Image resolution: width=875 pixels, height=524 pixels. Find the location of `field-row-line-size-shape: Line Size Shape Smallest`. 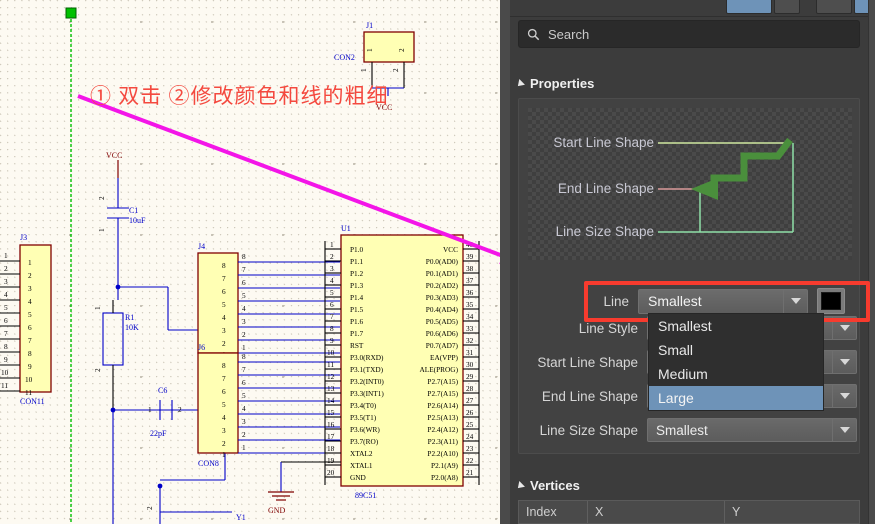

field-row-line-size-shape: Line Size Shape Smallest is located at coordinates (690, 430).